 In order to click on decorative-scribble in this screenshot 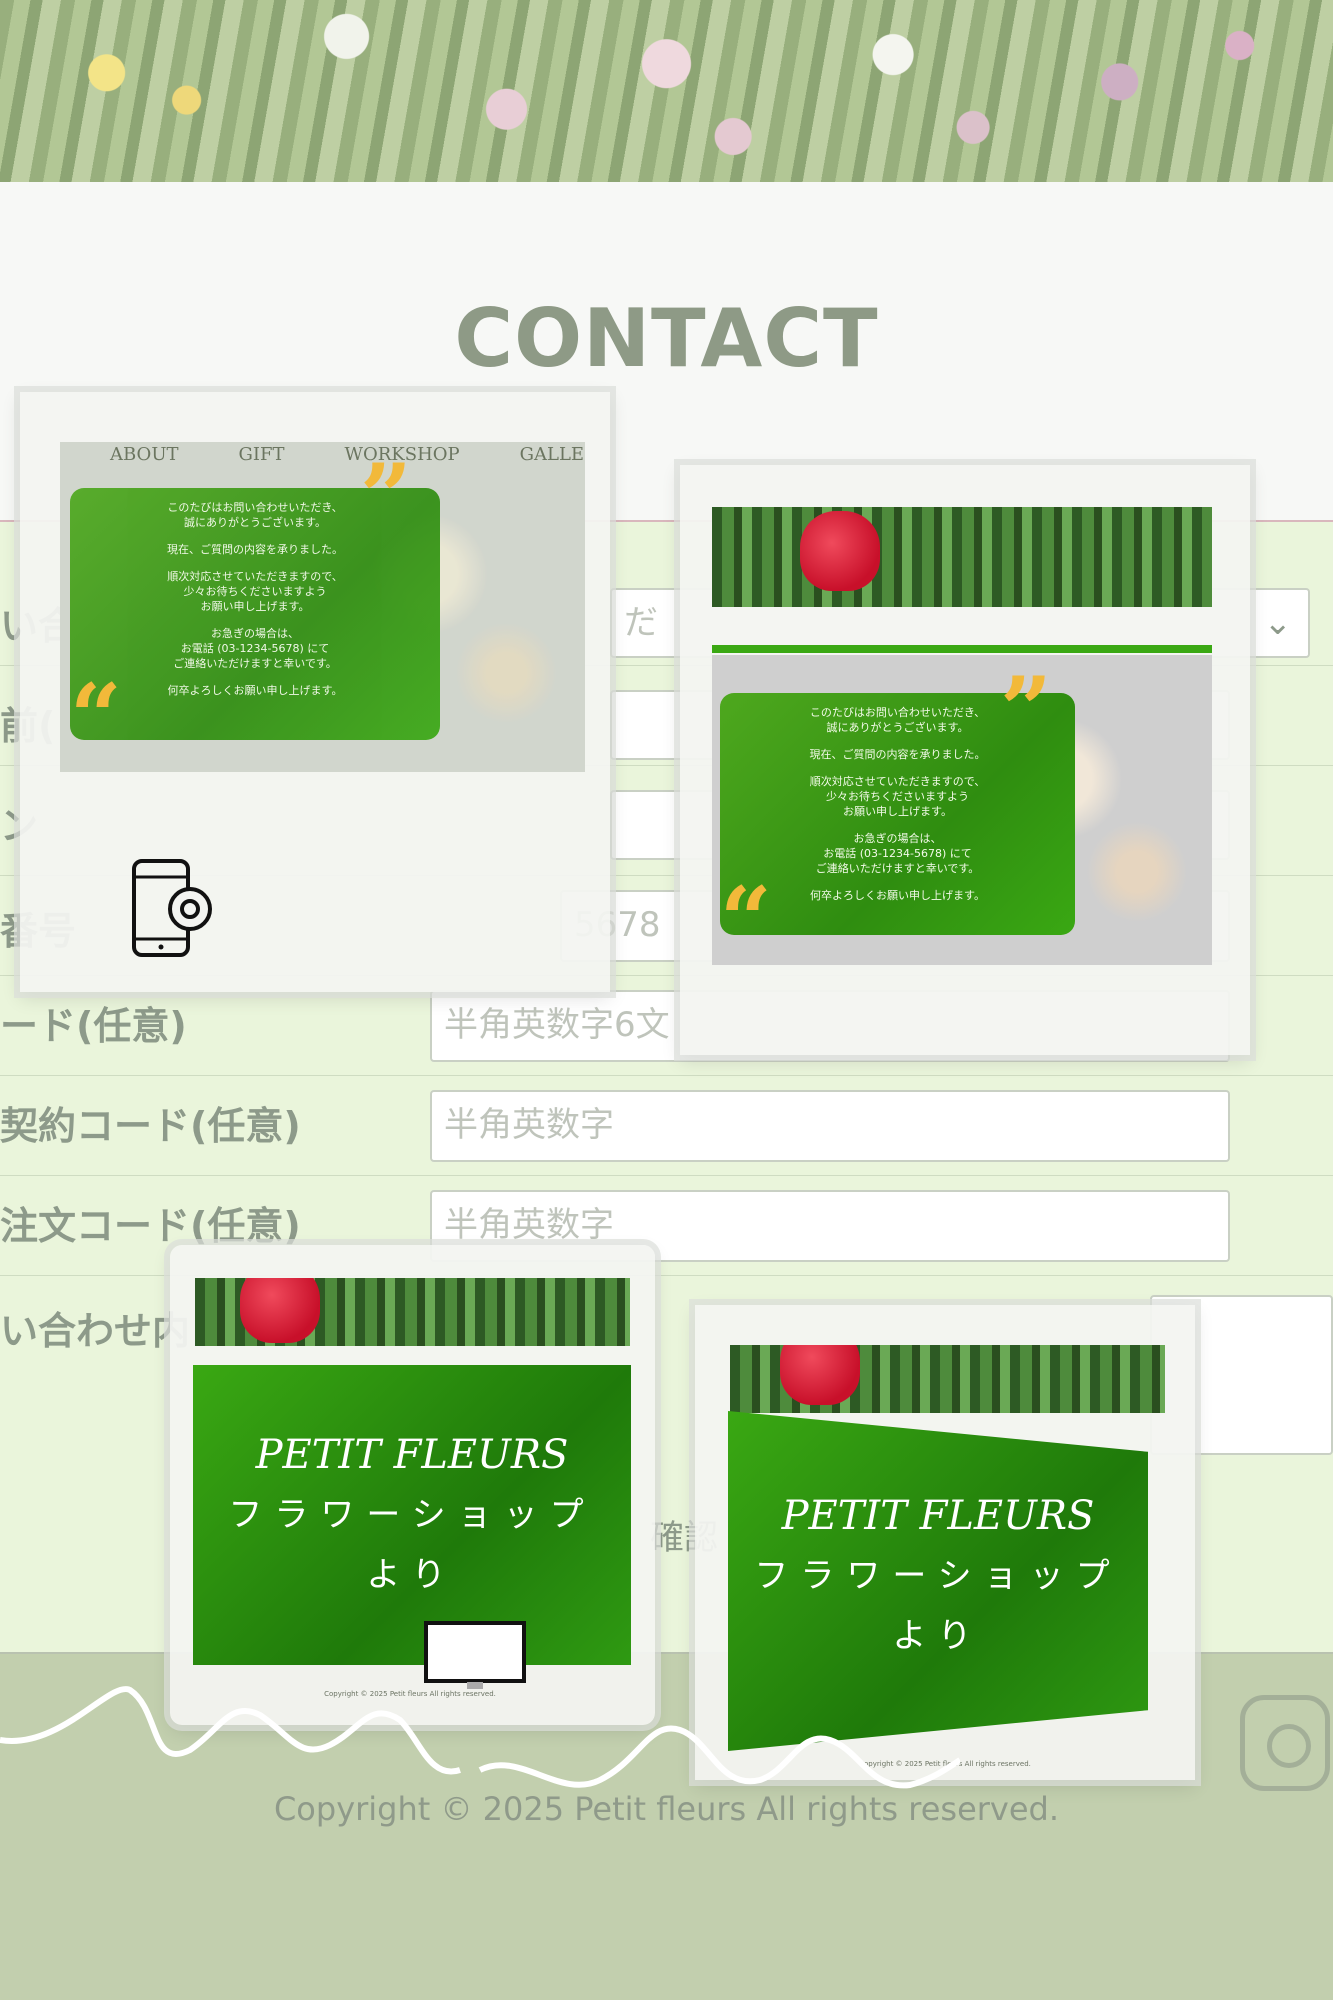, I will do `click(480, 1737)`.